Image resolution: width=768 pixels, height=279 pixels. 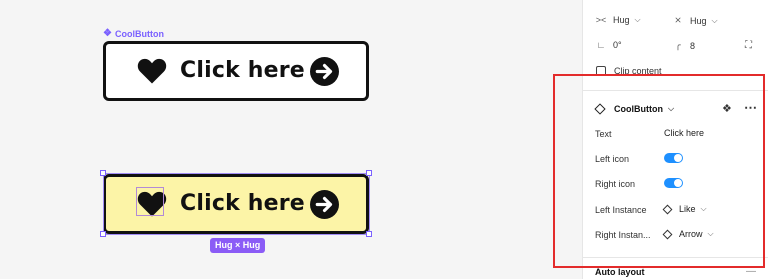 I want to click on corner-radius-icon: ╭, so click(x=678, y=45).